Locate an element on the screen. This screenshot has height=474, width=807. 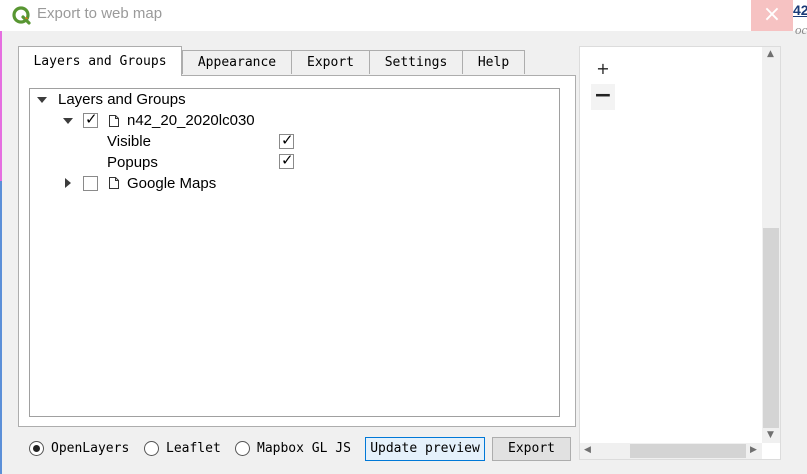
layer-checkbox: ✓ is located at coordinates (90, 119).